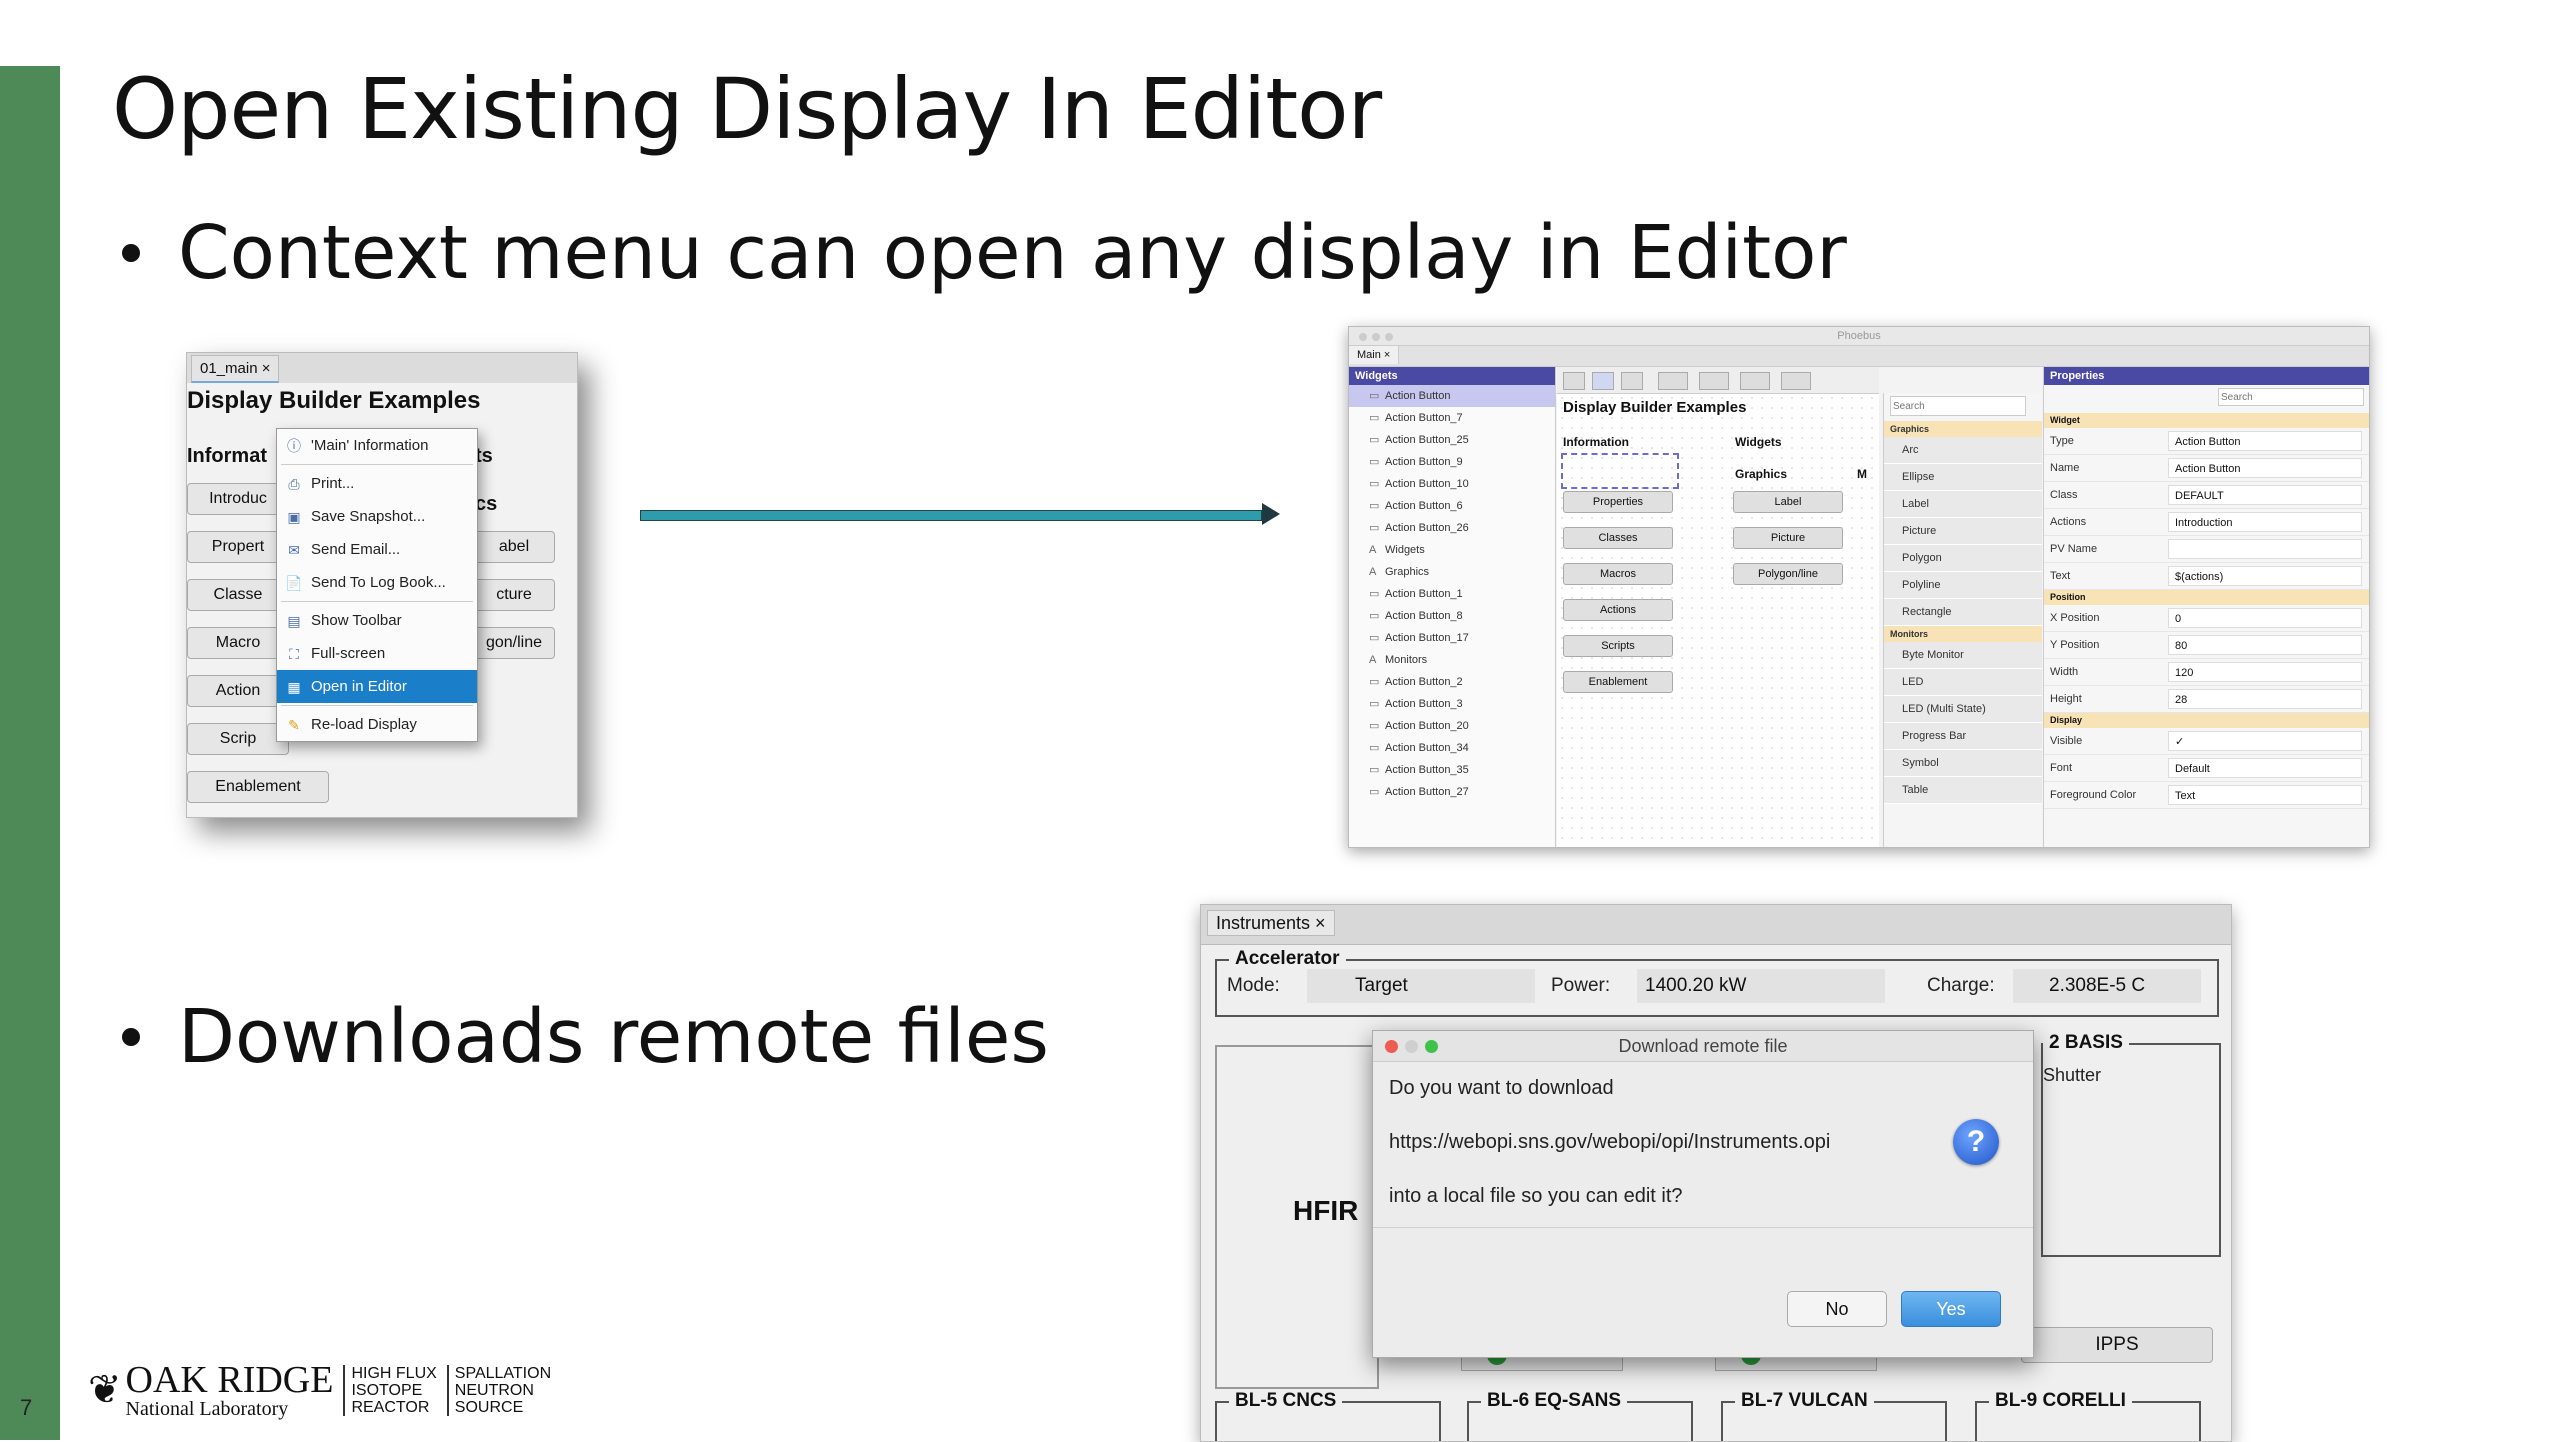  What do you see at coordinates (1963, 682) in the screenshot?
I see `palette-item: LED` at bounding box center [1963, 682].